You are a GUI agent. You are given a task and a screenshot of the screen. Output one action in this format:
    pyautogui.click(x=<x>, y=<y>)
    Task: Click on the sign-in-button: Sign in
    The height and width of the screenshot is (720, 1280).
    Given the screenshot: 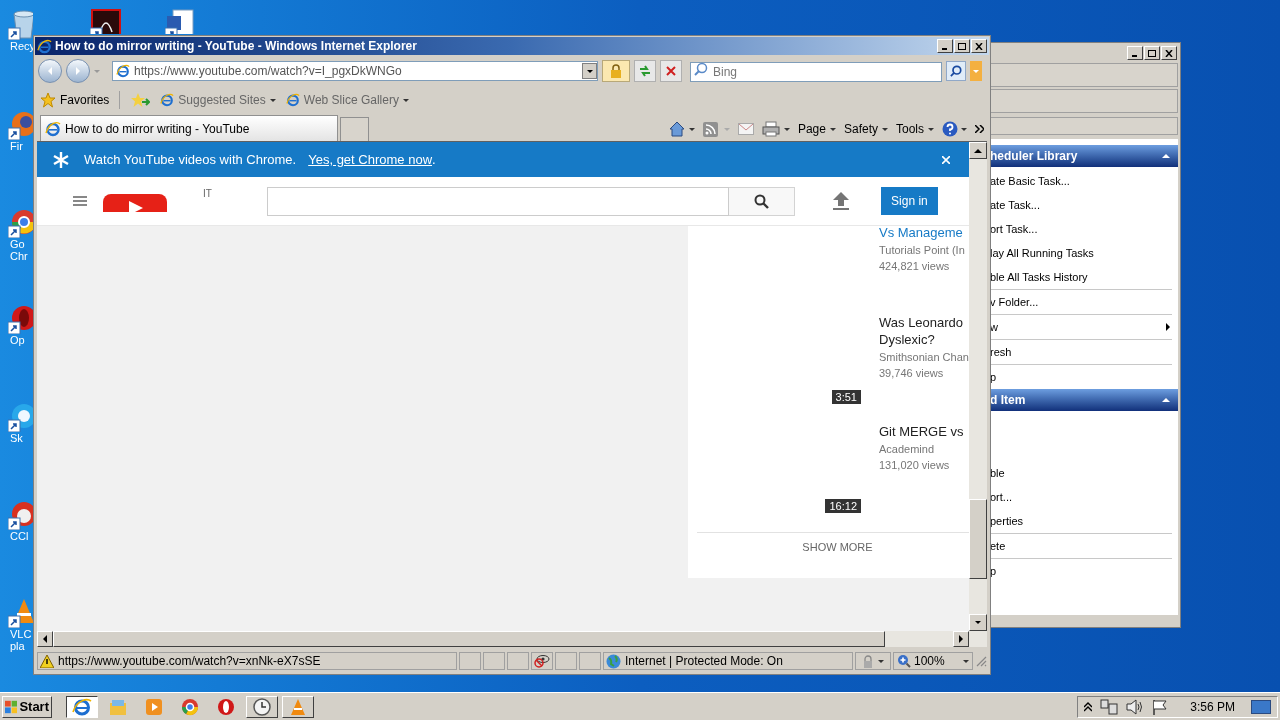 What is the action you would take?
    pyautogui.click(x=909, y=201)
    